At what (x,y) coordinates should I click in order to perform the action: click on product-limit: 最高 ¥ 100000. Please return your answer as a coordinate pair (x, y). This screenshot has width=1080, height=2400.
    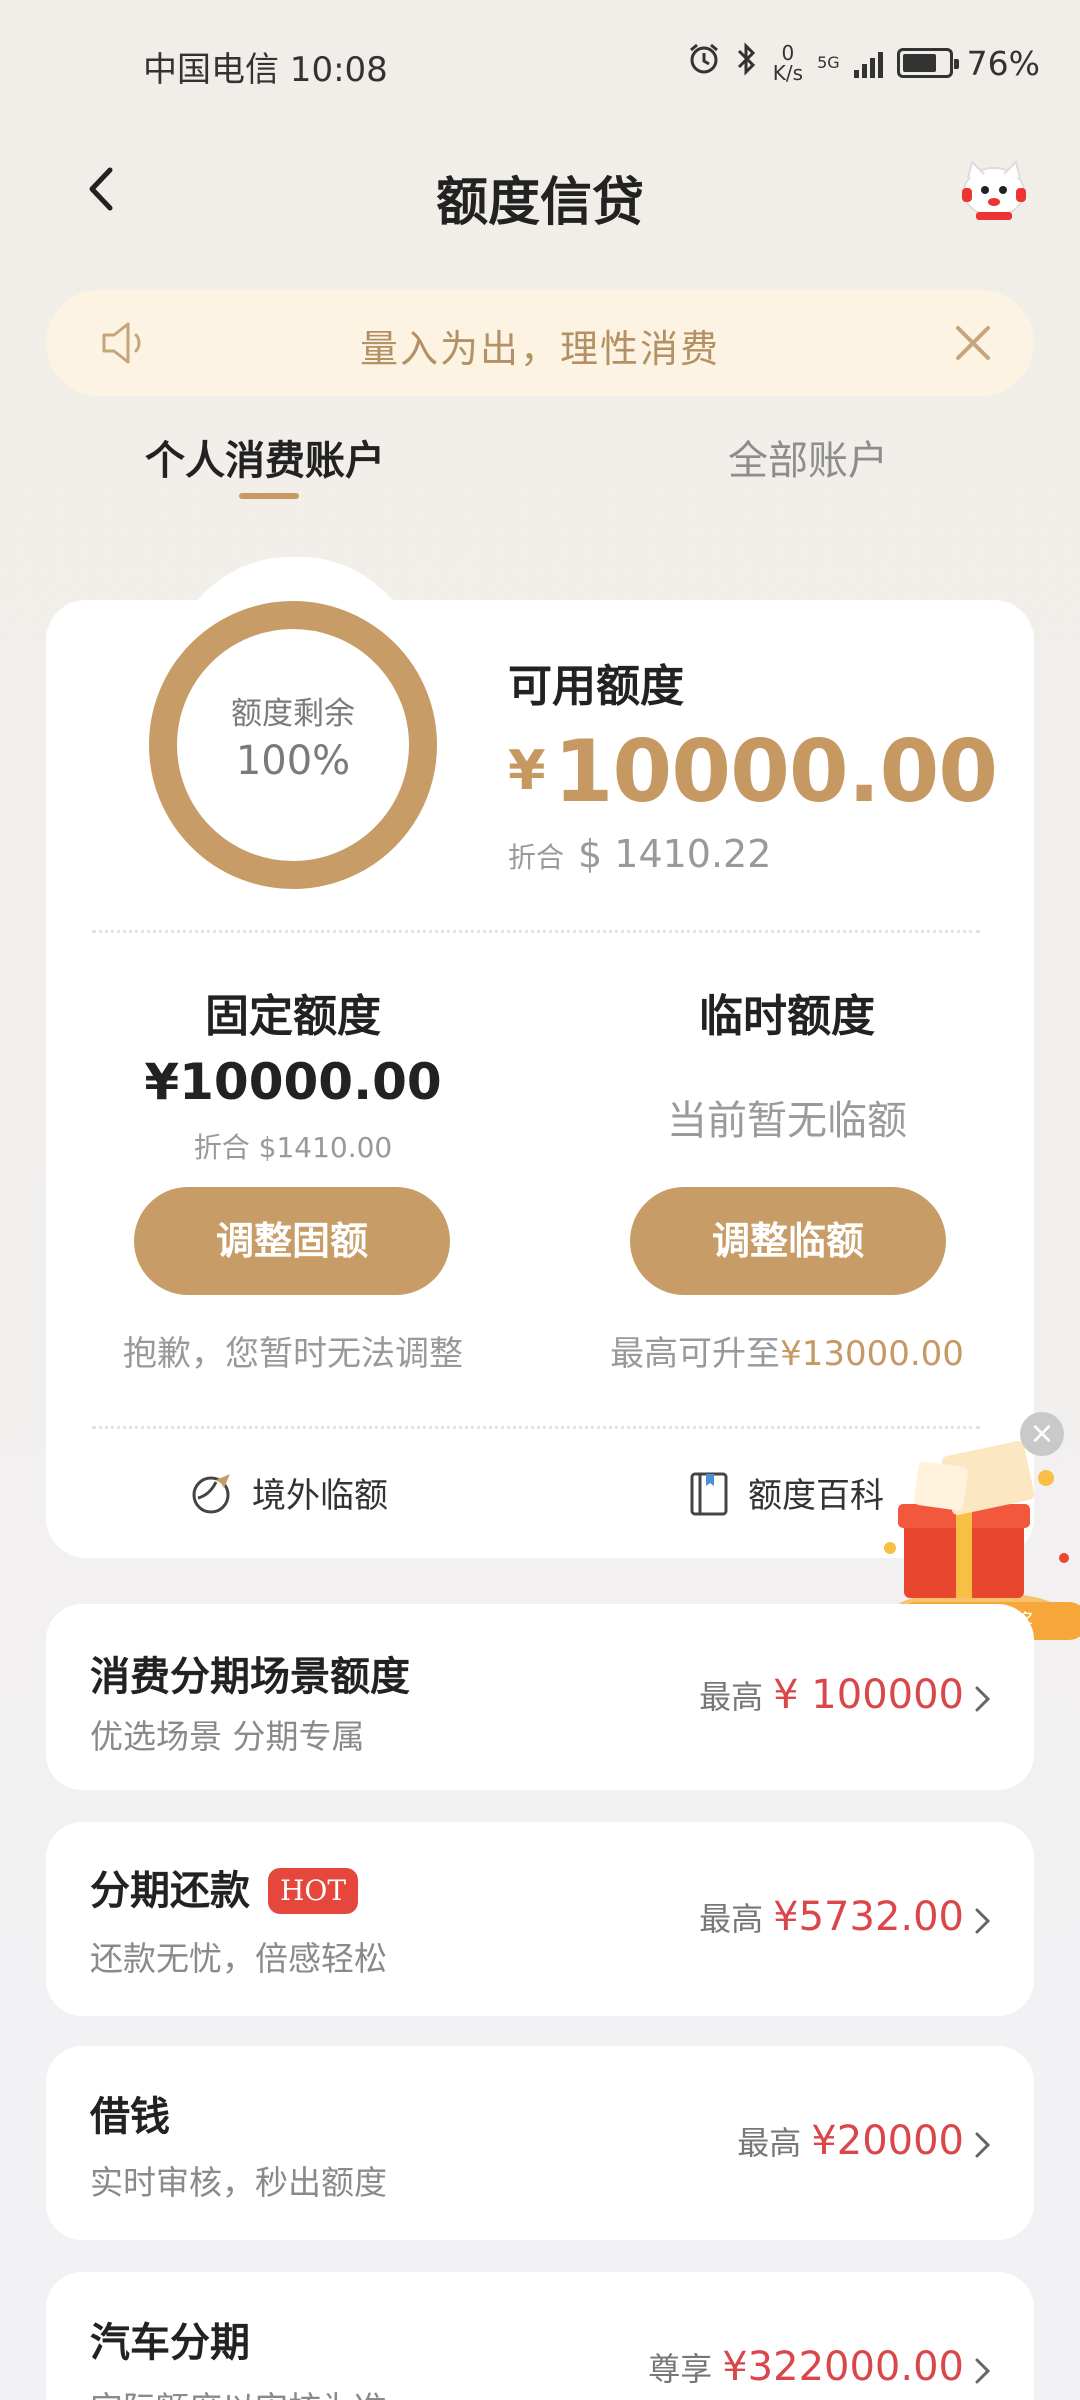
    Looking at the image, I should click on (831, 1695).